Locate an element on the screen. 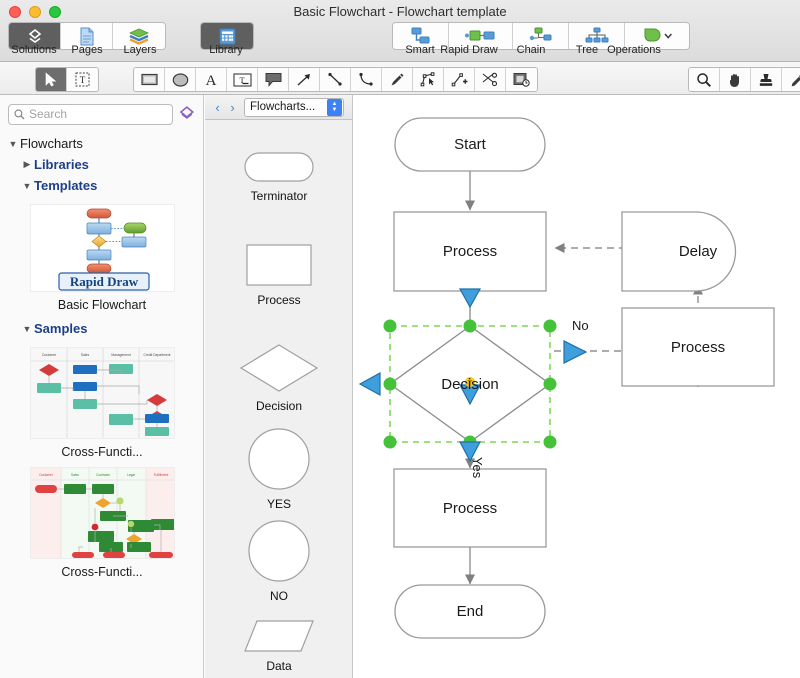 The height and width of the screenshot is (678, 800). tools-toolbar: T A T is located at coordinates (400, 78).